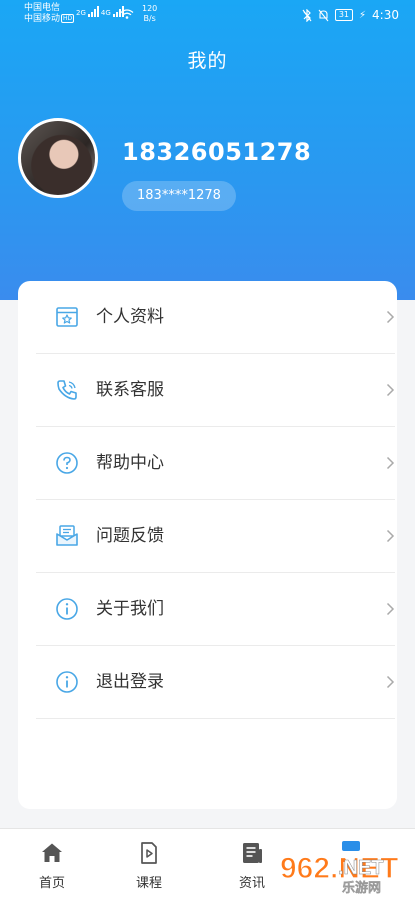  What do you see at coordinates (130, 536) in the screenshot?
I see `menu-label: 问题反馈` at bounding box center [130, 536].